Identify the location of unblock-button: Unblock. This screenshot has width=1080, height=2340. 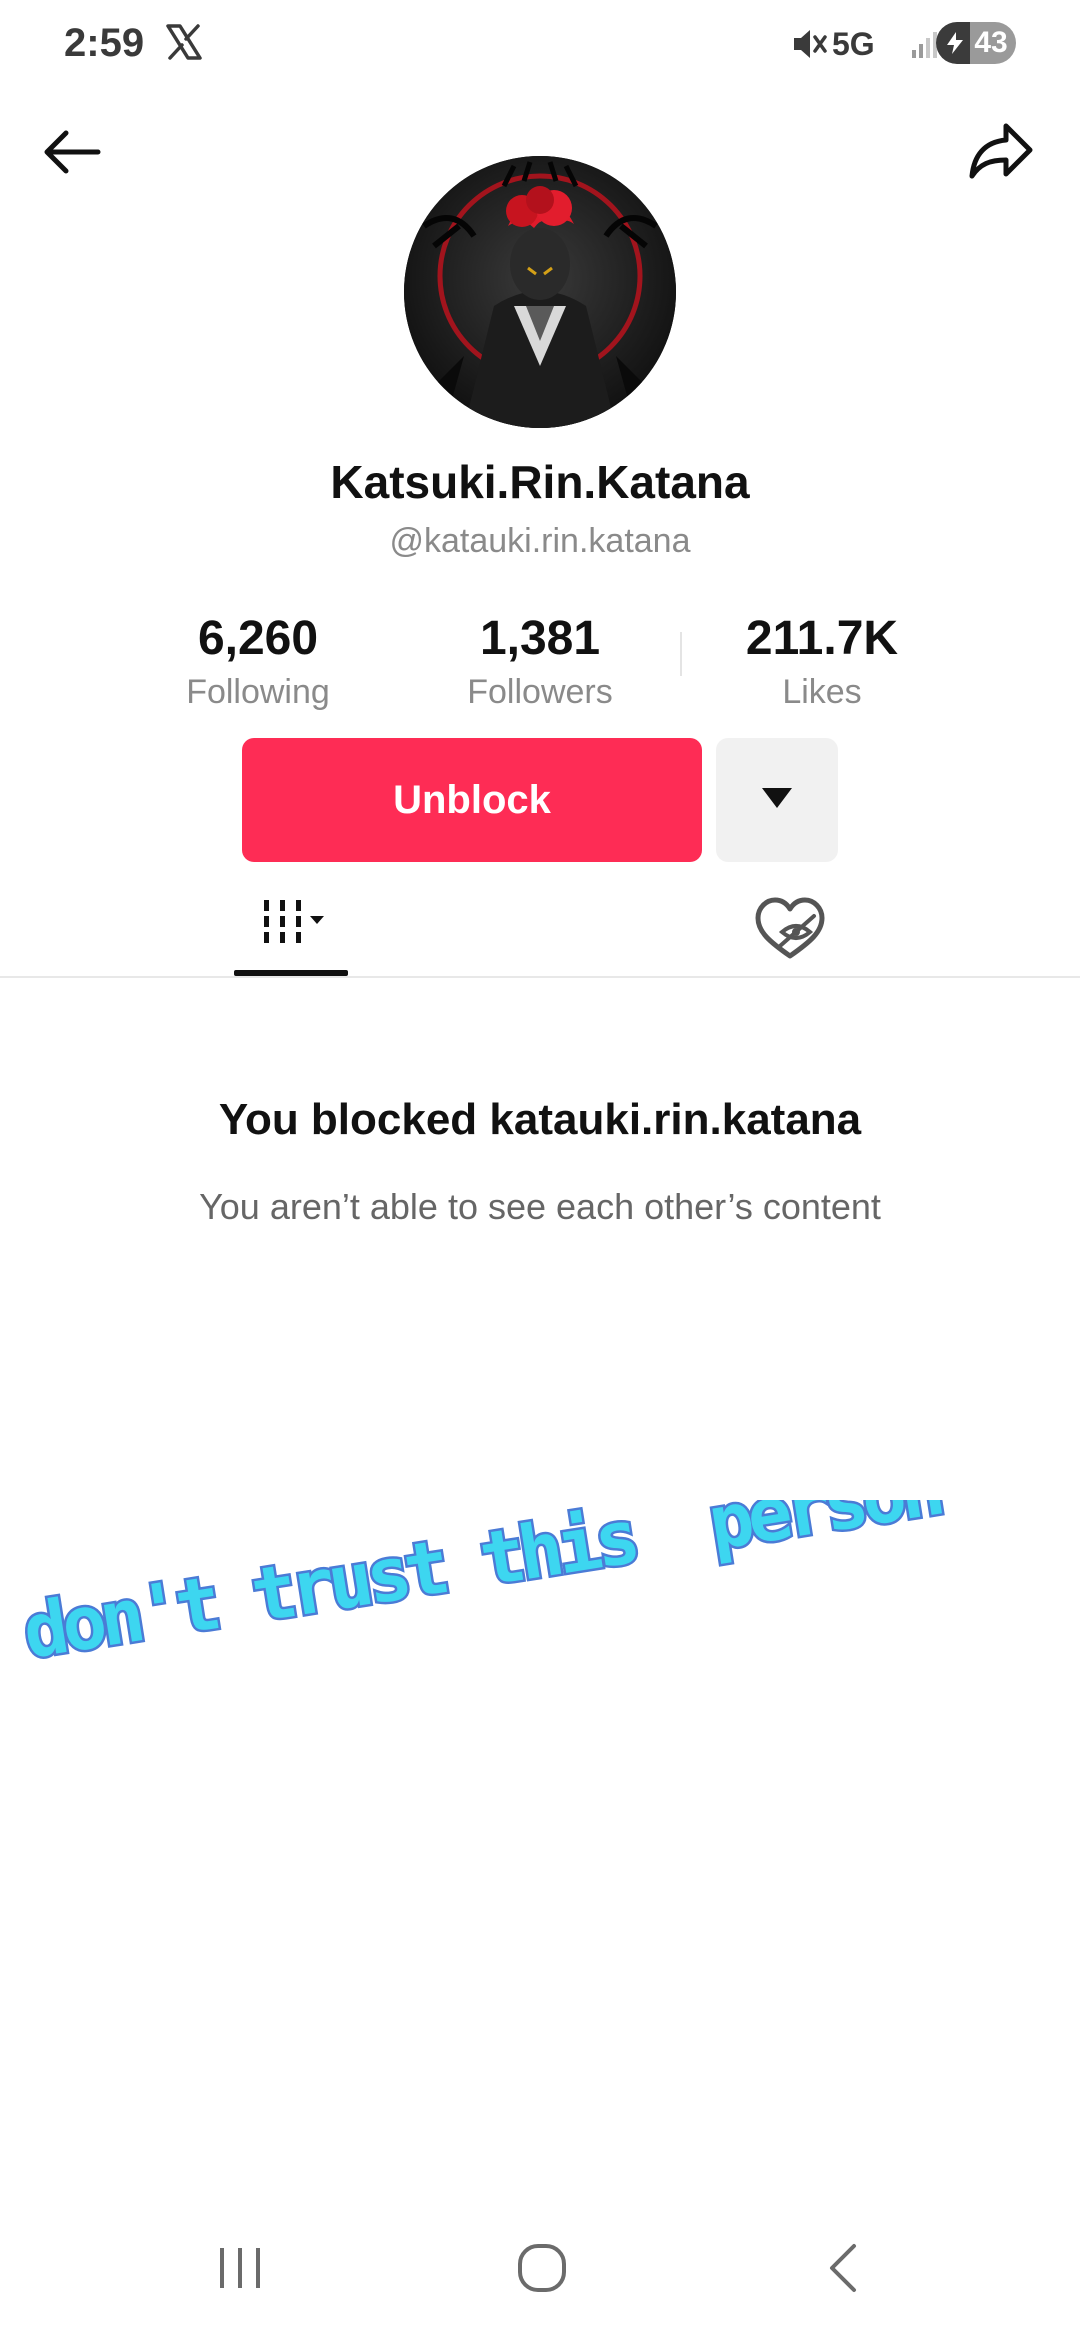
(472, 800).